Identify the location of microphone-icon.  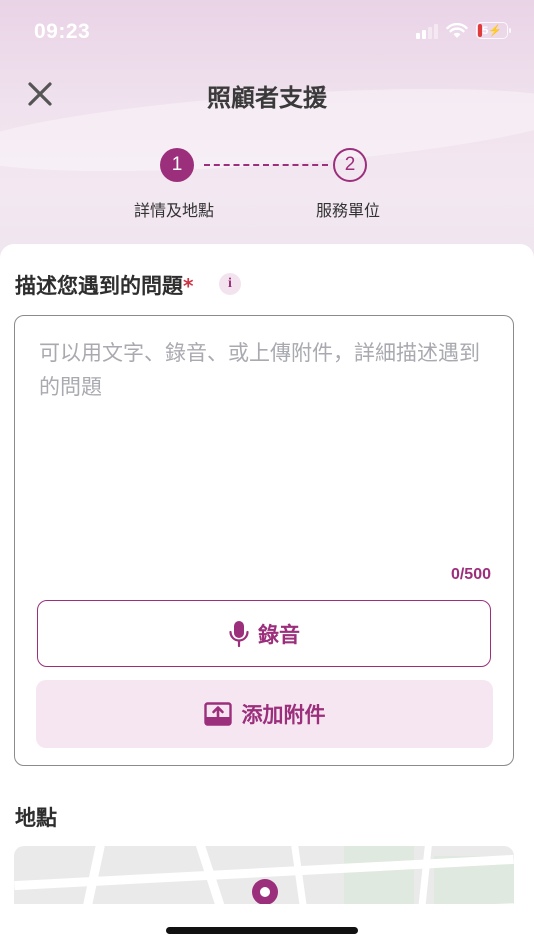
(239, 633).